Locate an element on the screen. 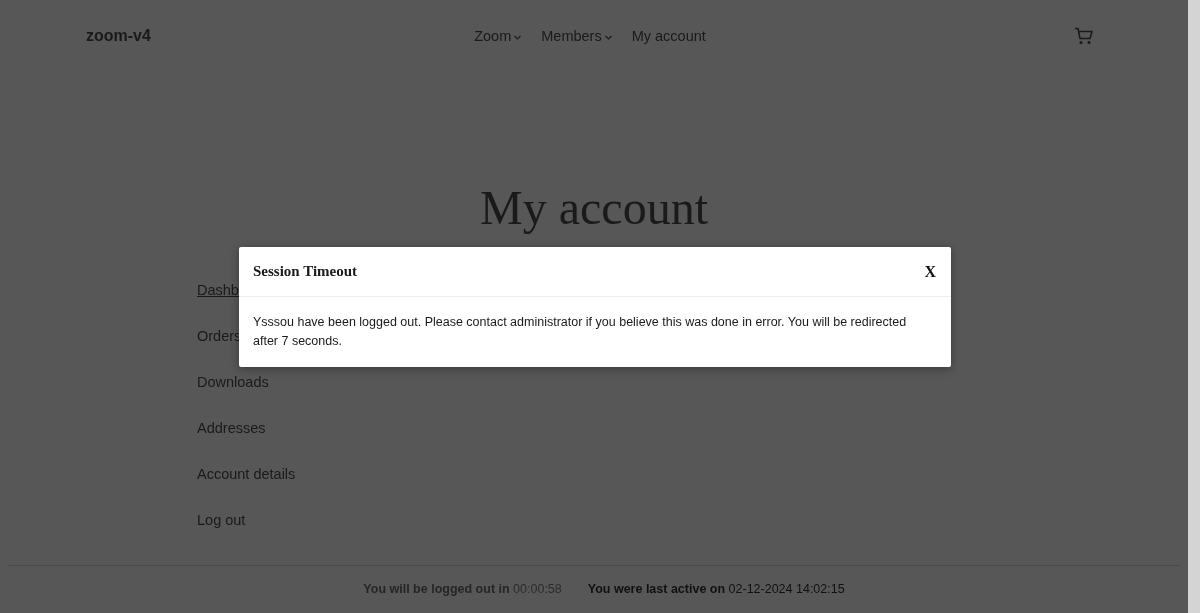  account-menu-item: Account details is located at coordinates (246, 474).